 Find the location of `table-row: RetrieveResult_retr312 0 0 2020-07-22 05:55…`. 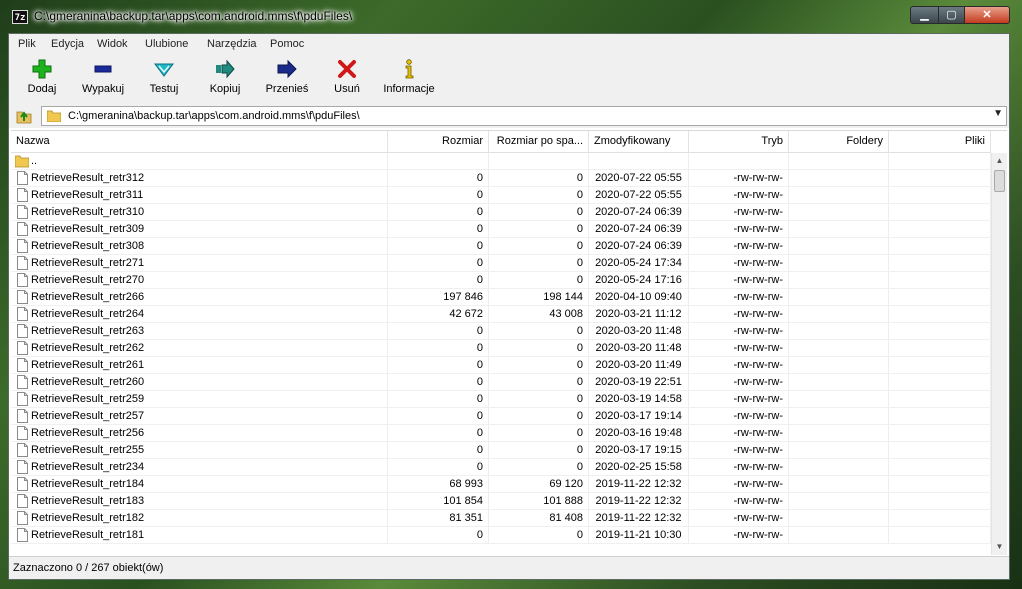

table-row: RetrieveResult_retr312 0 0 2020-07-22 05:55… is located at coordinates (501, 178).